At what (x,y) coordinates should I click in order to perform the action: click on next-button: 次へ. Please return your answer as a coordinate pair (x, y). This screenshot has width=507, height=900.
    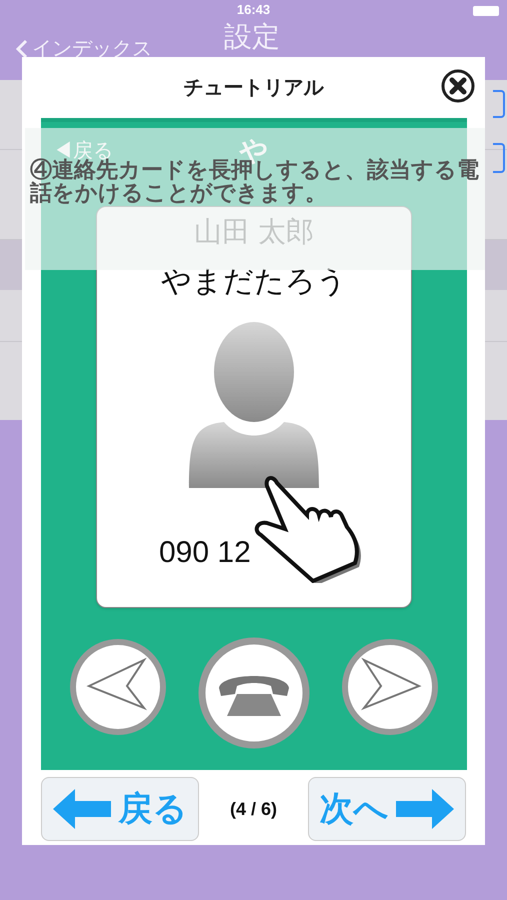
    Looking at the image, I should click on (387, 809).